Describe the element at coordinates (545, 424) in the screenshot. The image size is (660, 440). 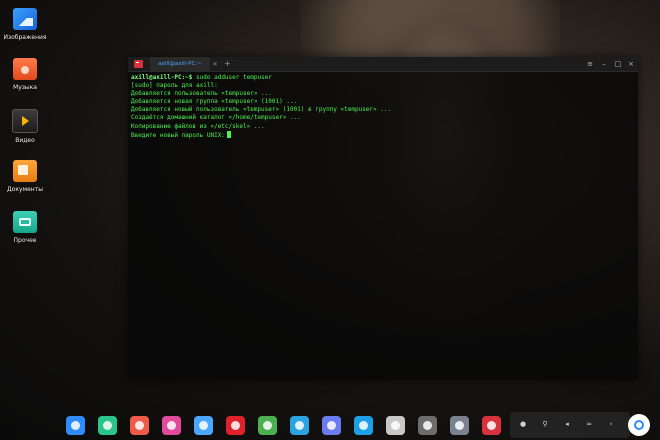
I see `usb-tray-icon: ⚲` at that location.